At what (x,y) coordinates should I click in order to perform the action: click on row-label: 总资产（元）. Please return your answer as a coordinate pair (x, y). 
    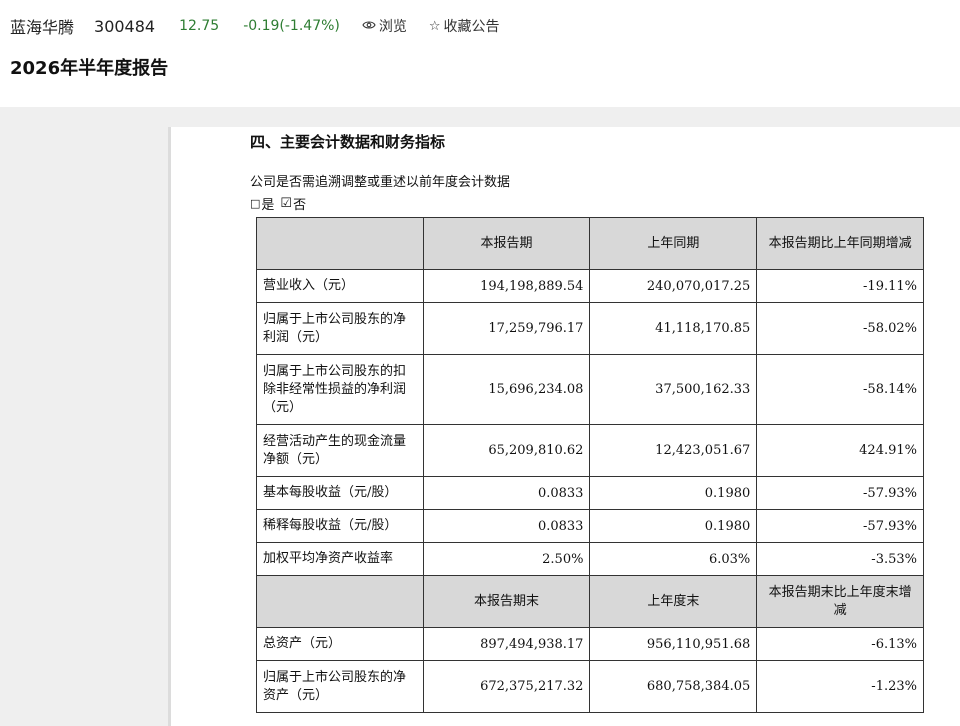
    Looking at the image, I should click on (340, 644).